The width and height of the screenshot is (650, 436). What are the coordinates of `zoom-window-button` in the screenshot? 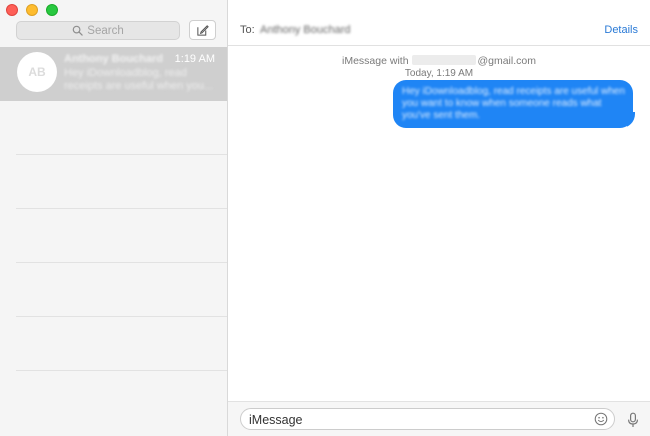 It's located at (52, 10).